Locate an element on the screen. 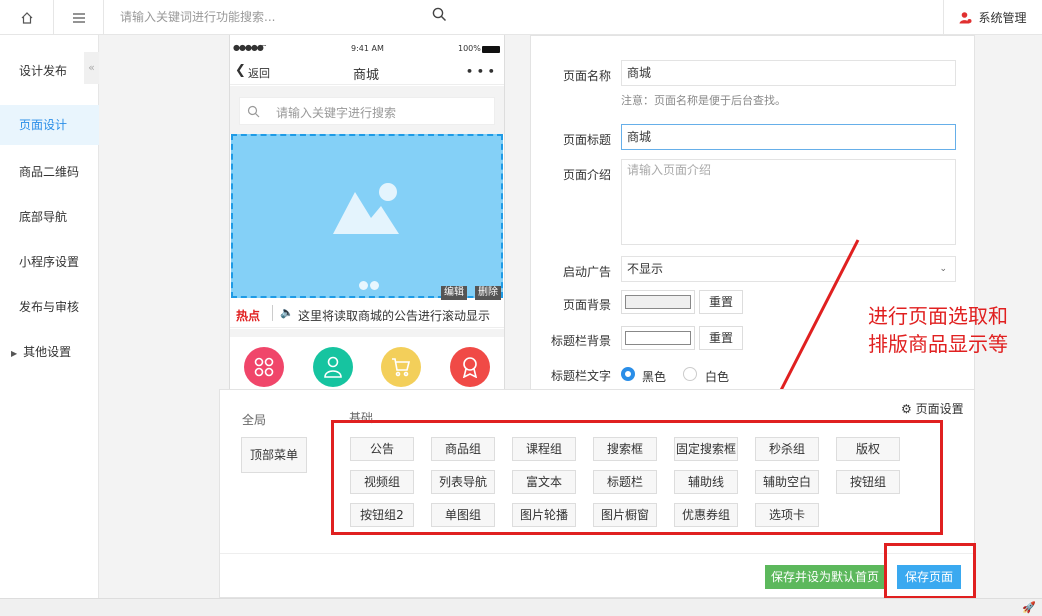 The height and width of the screenshot is (616, 1042). page-intro-textarea: 请输入页面介绍 is located at coordinates (788, 202).